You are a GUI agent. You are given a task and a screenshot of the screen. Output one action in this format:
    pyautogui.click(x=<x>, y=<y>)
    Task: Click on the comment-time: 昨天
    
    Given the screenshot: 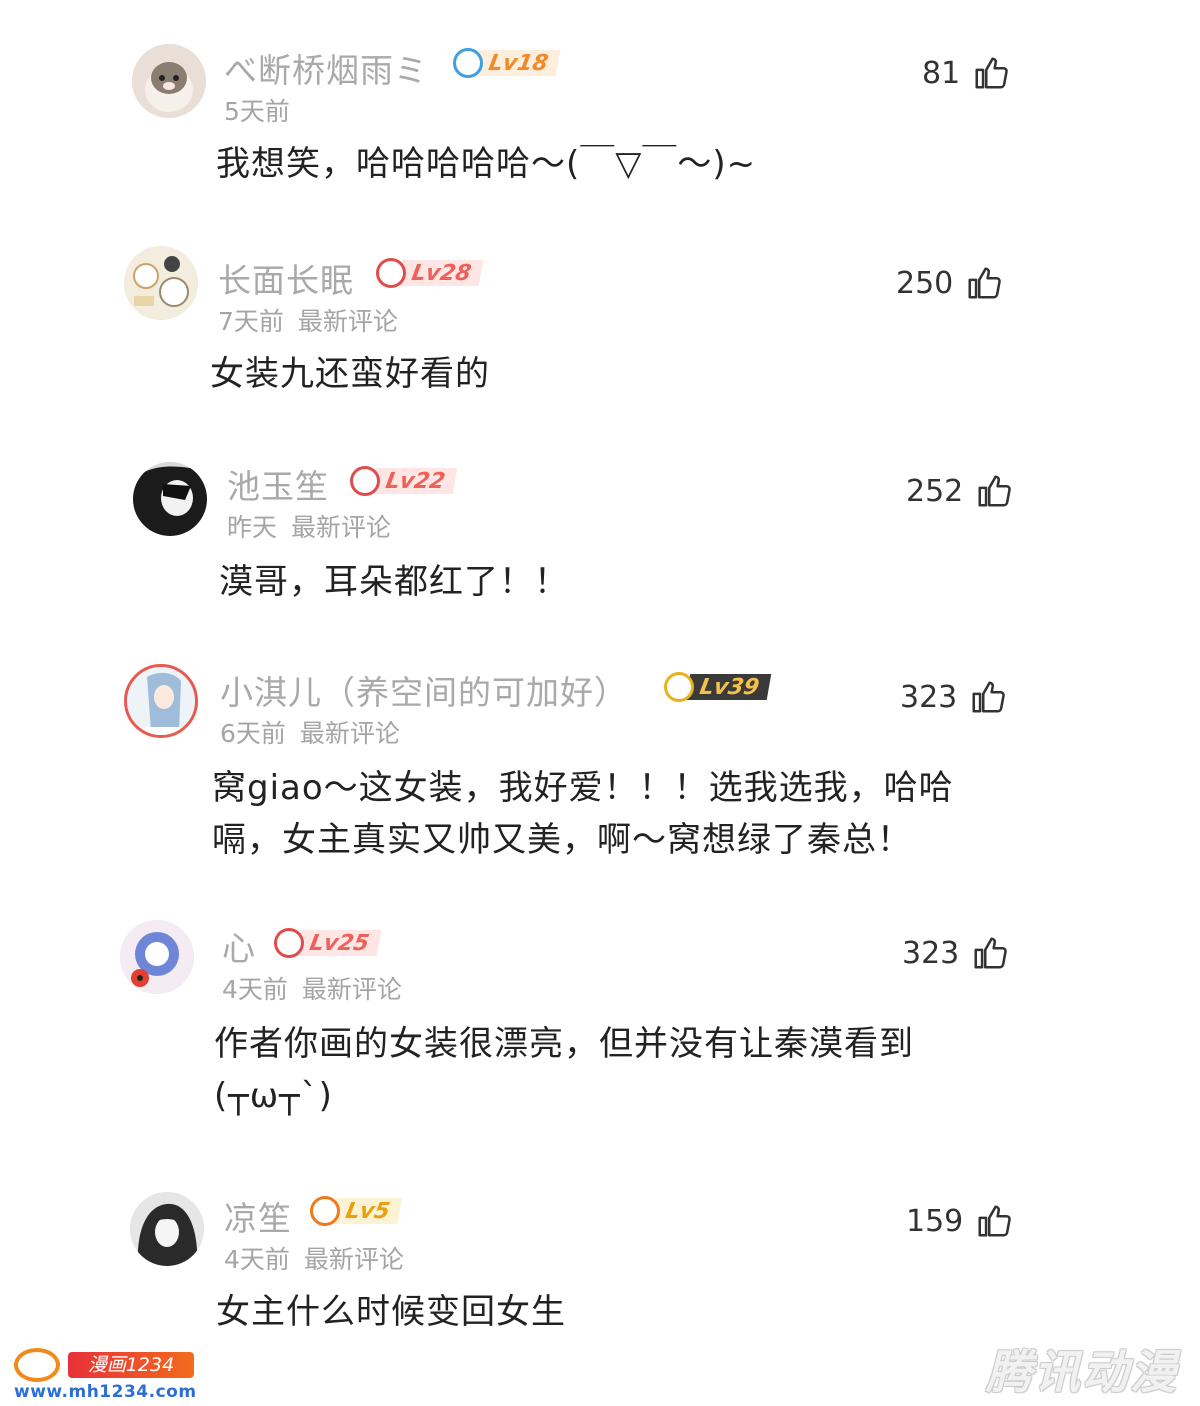 What is the action you would take?
    pyautogui.click(x=252, y=527)
    